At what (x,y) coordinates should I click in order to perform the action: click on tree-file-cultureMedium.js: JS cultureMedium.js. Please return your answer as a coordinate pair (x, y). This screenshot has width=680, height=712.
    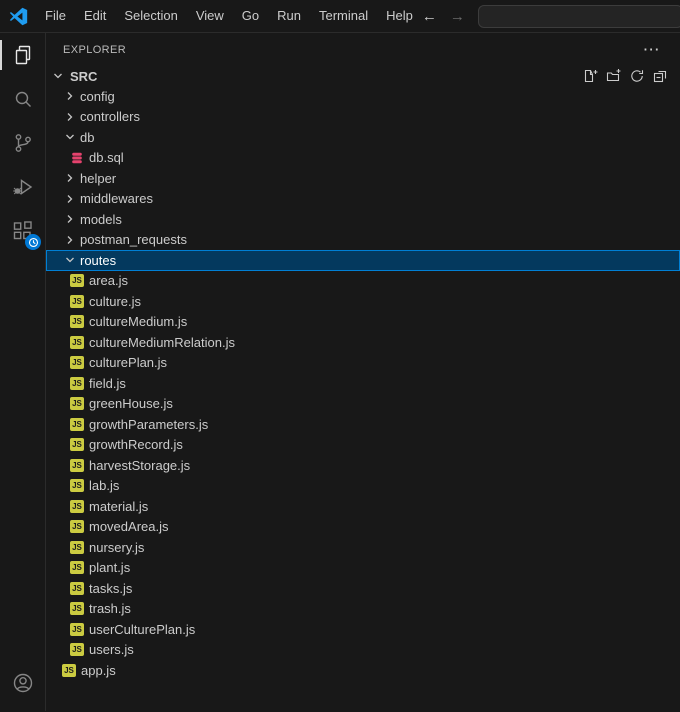
    Looking at the image, I should click on (363, 322).